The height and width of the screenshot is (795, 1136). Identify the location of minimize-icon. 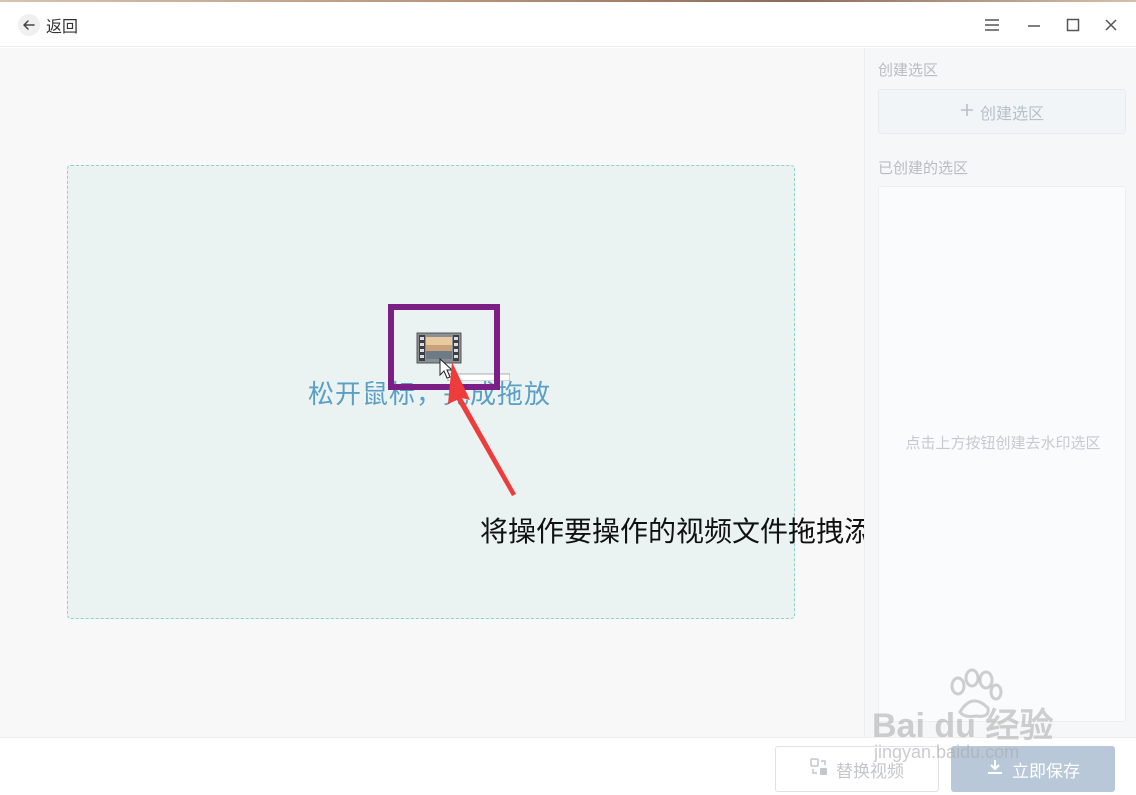
(1034, 25).